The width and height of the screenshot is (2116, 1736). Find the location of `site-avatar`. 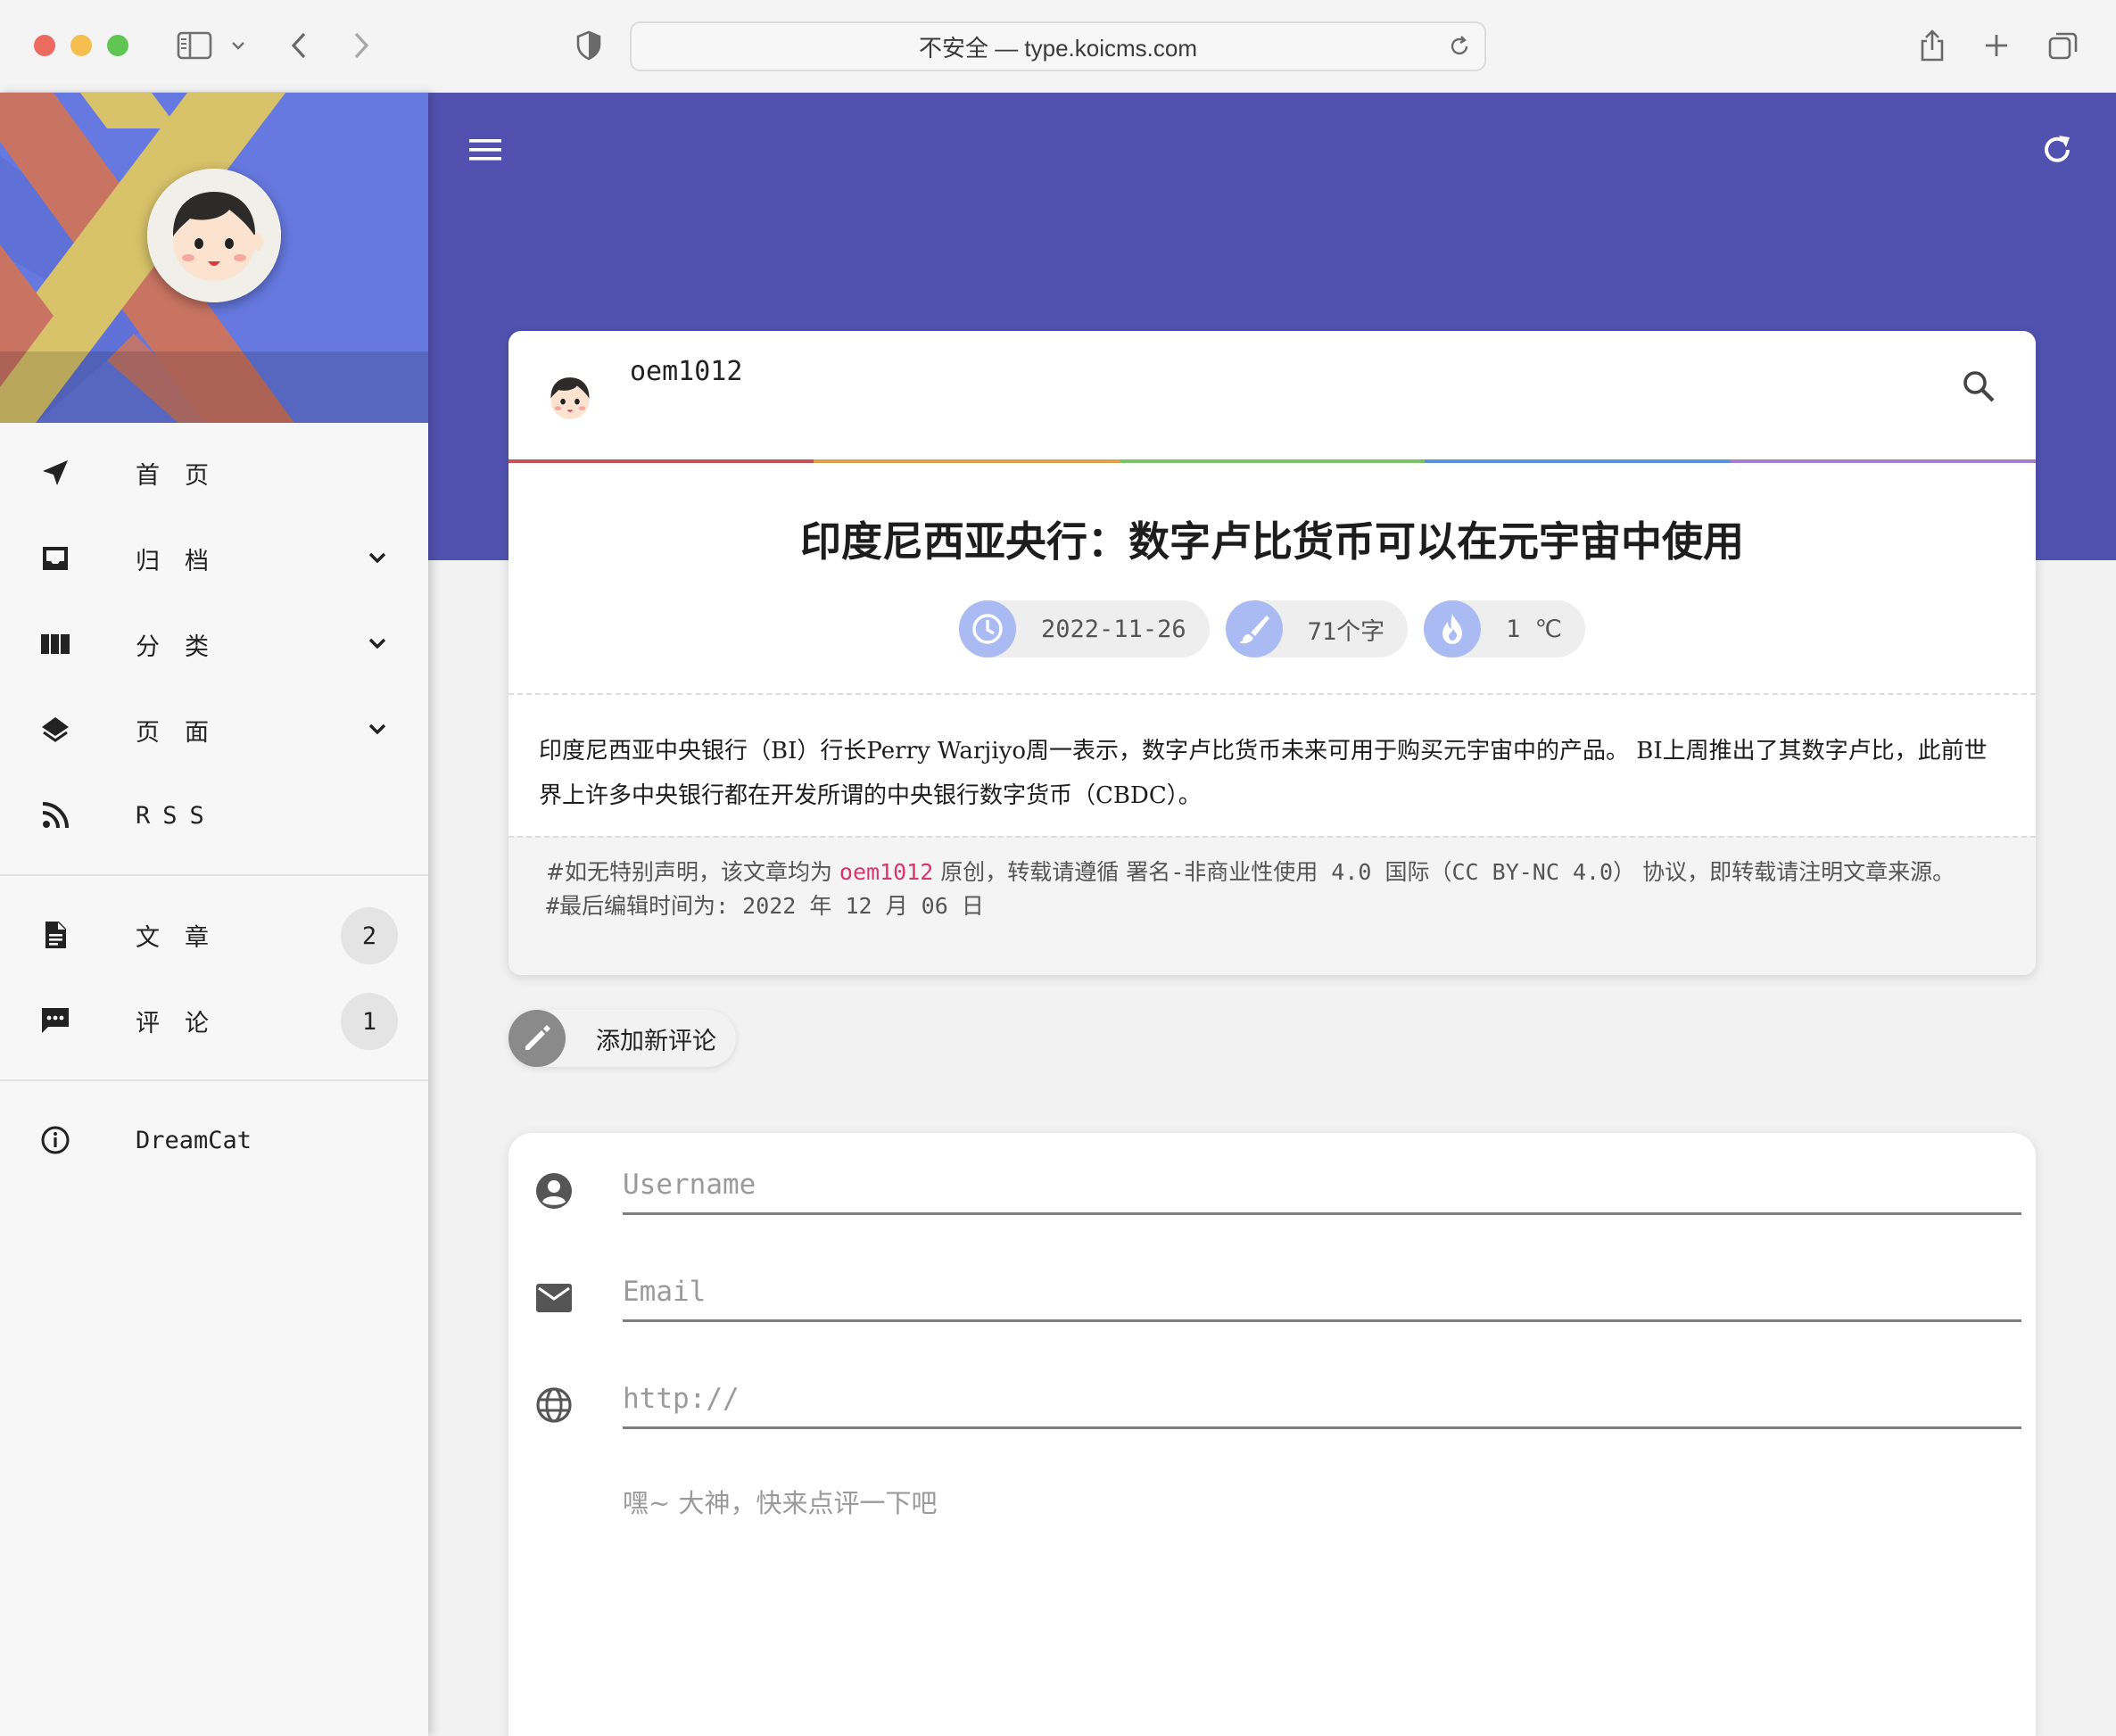

site-avatar is located at coordinates (214, 235).